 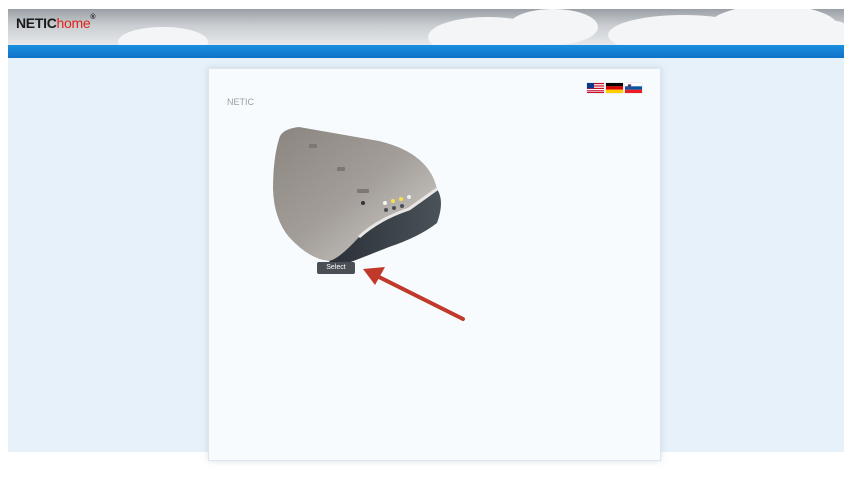 What do you see at coordinates (359, 194) in the screenshot?
I see `netic-device-image` at bounding box center [359, 194].